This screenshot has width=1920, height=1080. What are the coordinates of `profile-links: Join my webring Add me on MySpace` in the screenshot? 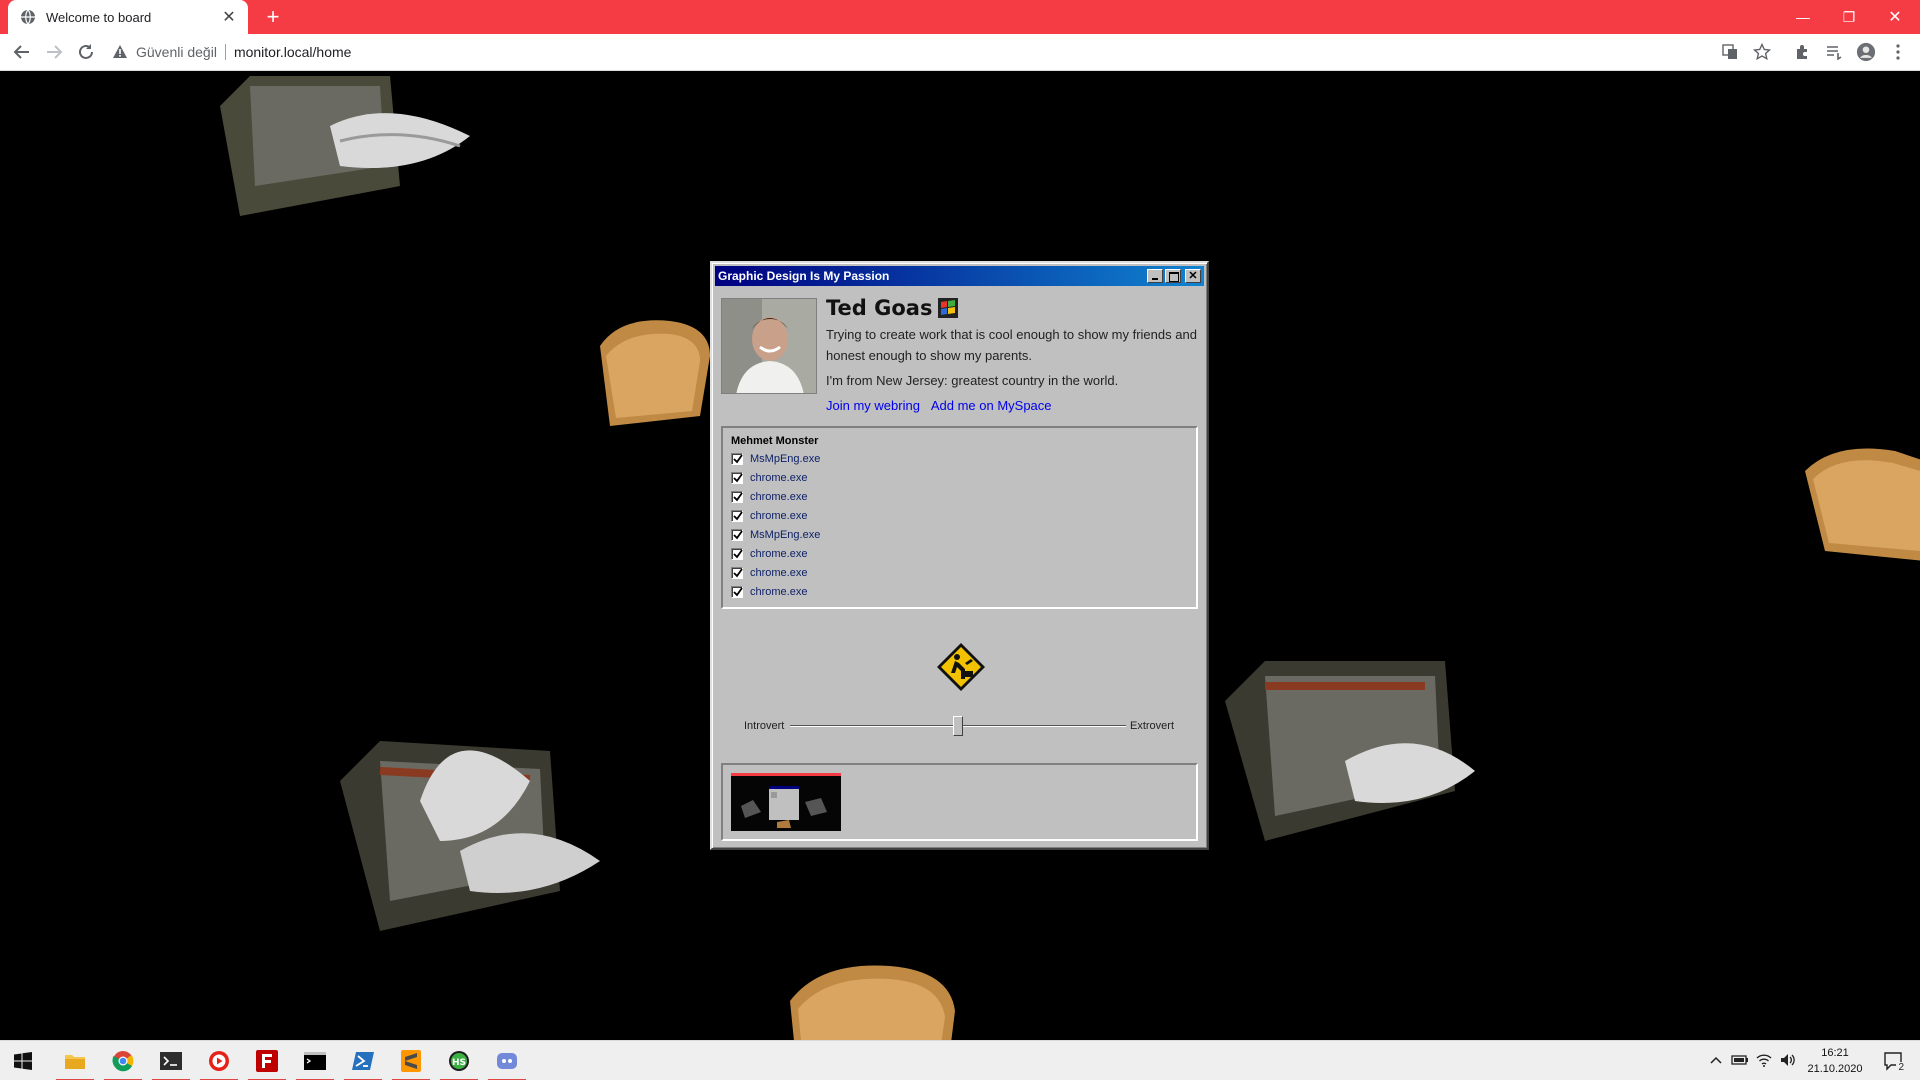 It's located at (943, 405).